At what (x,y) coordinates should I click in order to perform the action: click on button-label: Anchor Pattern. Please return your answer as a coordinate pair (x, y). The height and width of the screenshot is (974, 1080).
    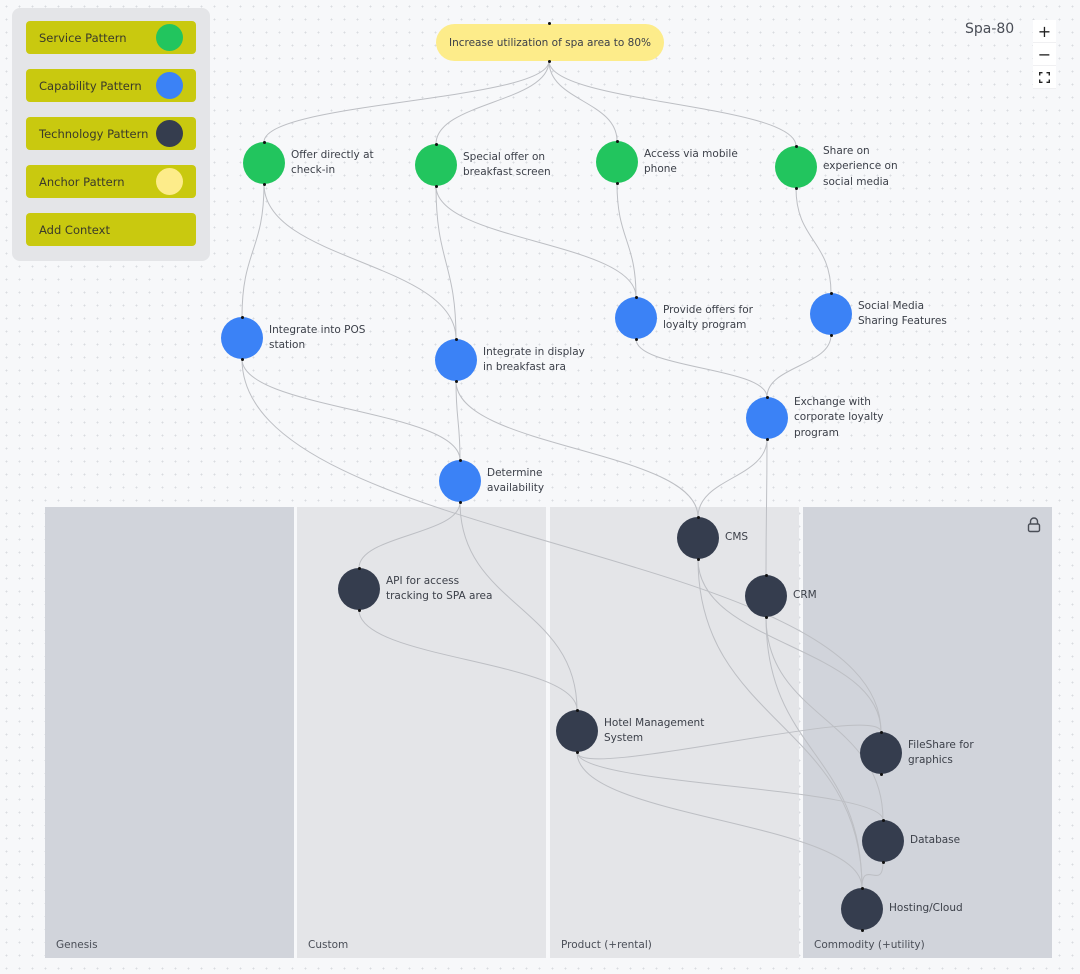
    Looking at the image, I should click on (82, 181).